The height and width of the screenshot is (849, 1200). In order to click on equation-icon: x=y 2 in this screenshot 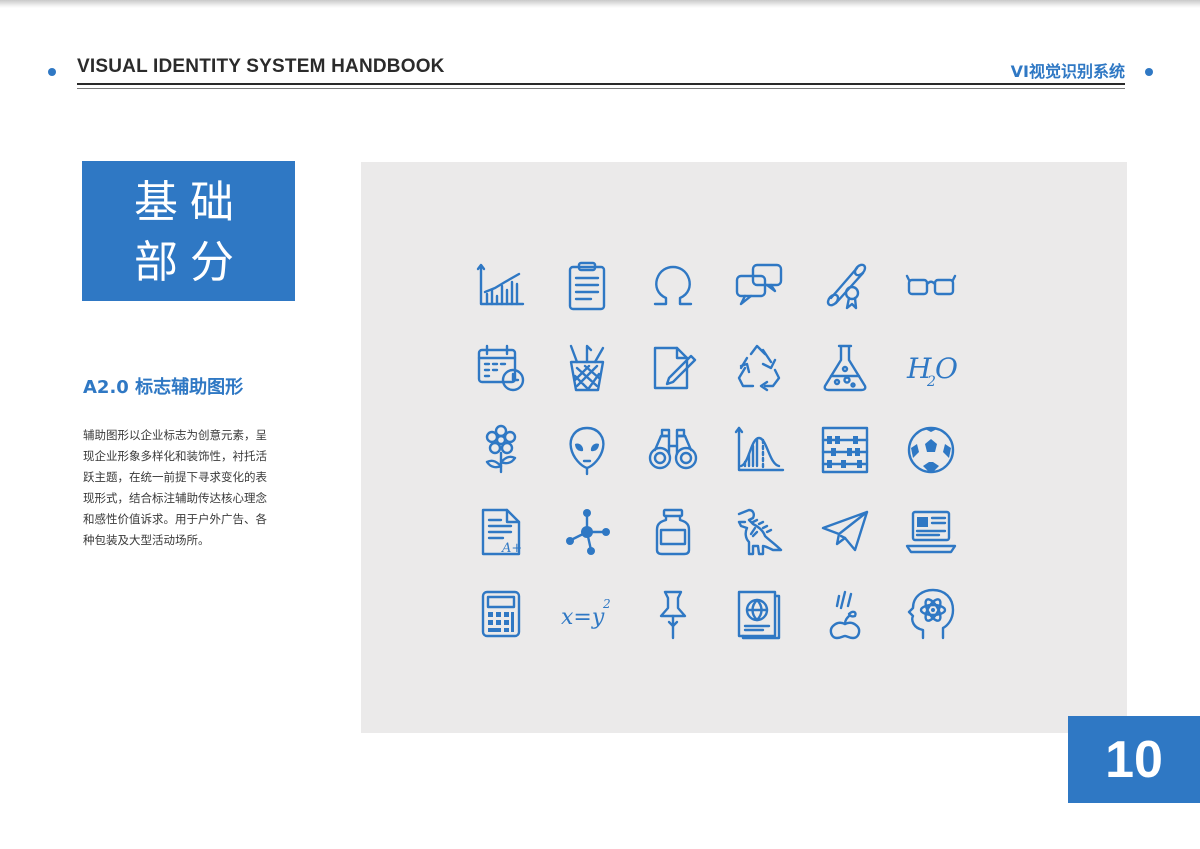, I will do `click(587, 614)`.